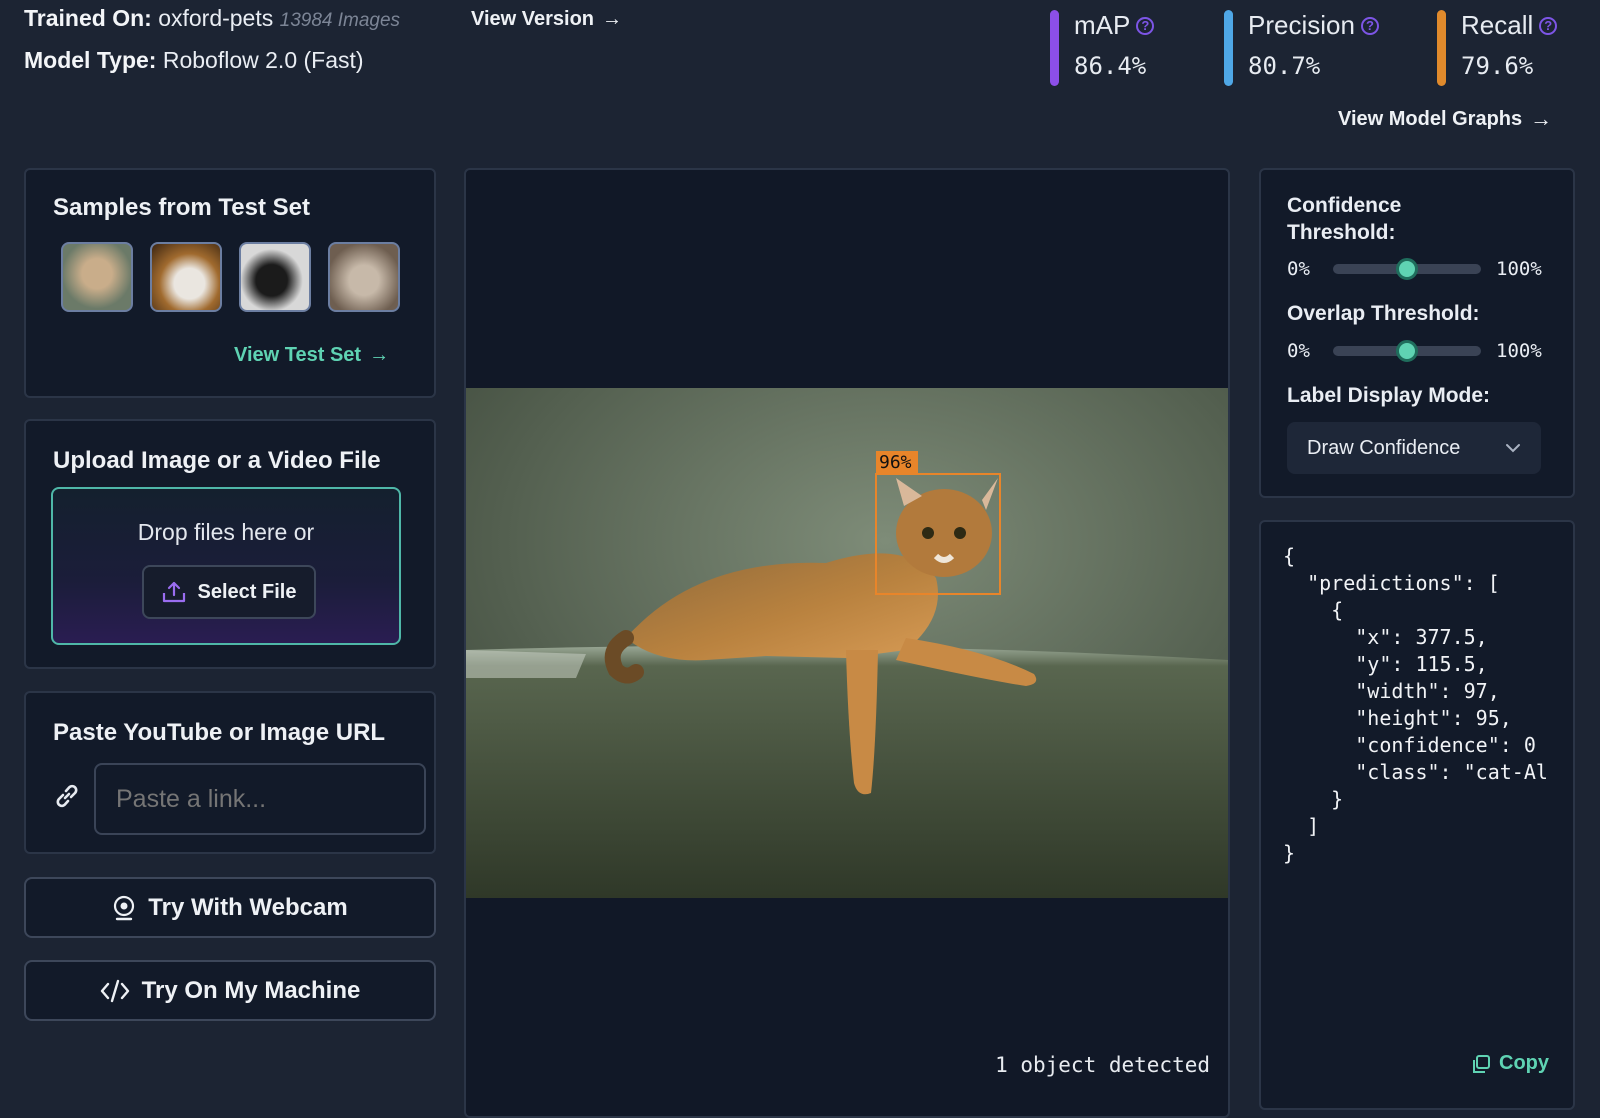 The image size is (1600, 1118). What do you see at coordinates (251, 990) in the screenshot?
I see `machine-label: Try On My Machine` at bounding box center [251, 990].